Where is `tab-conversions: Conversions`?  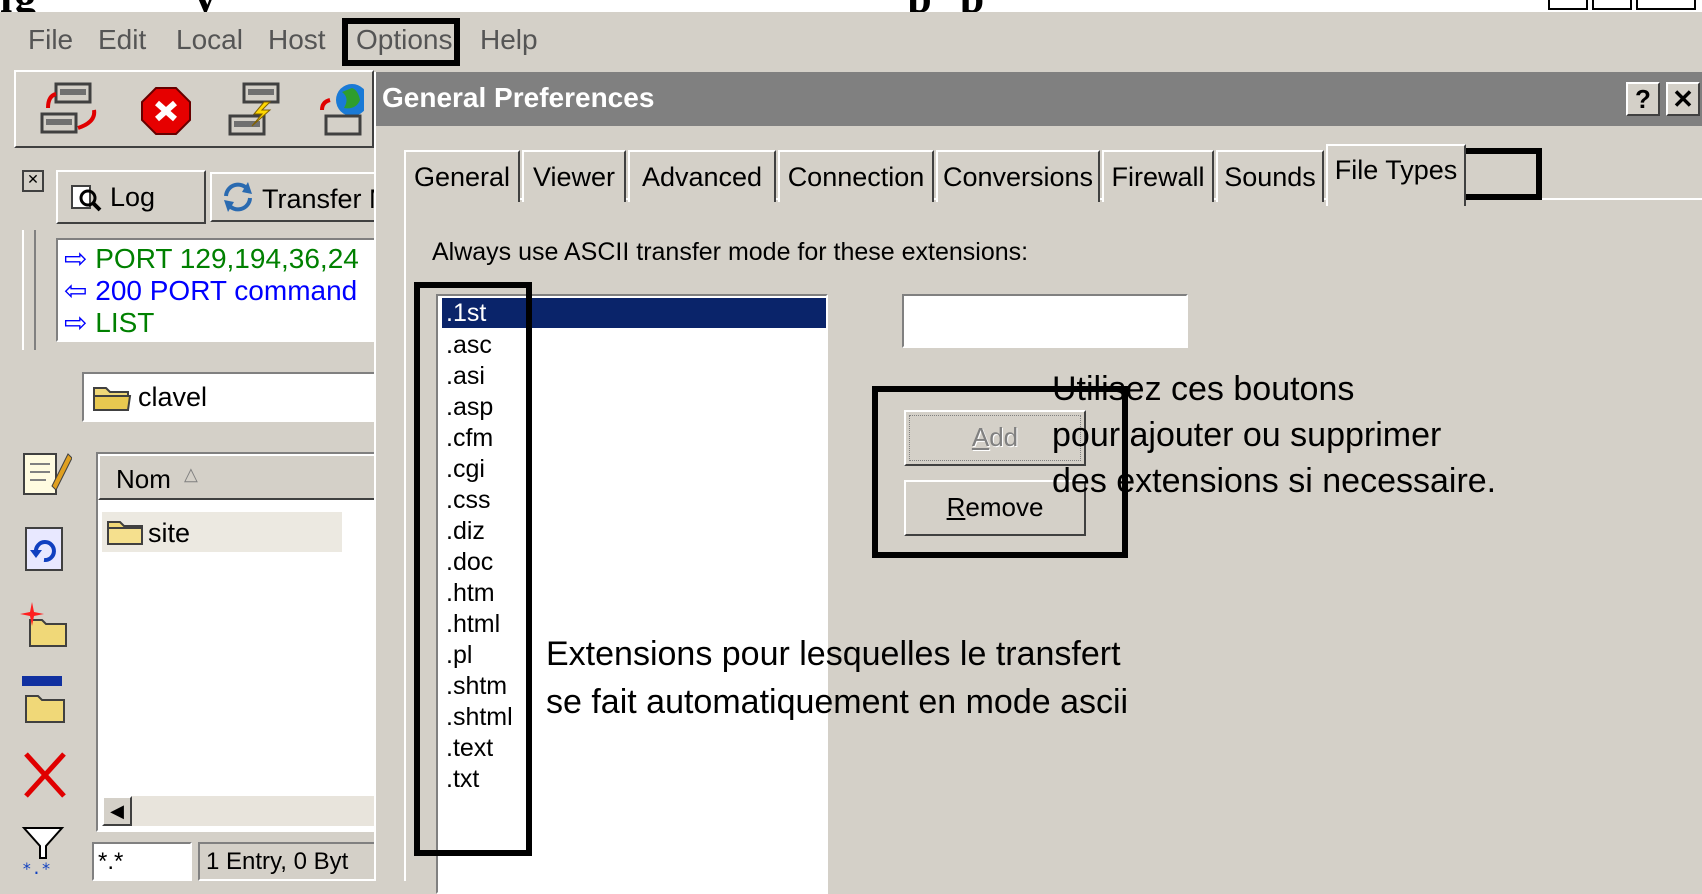
tab-conversions: Conversions is located at coordinates (1018, 176).